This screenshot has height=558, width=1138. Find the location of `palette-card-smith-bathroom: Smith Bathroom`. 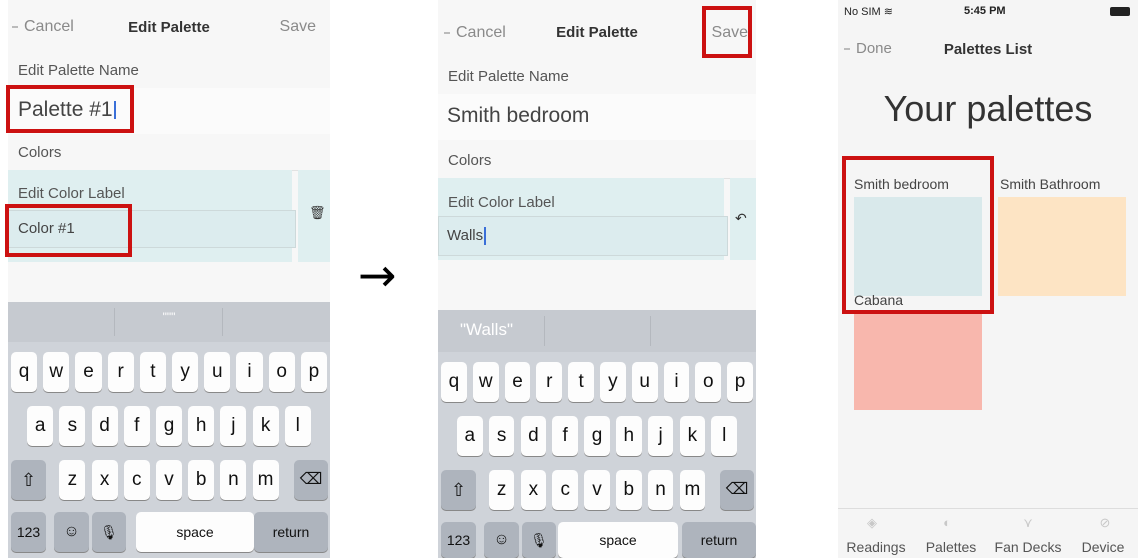

palette-card-smith-bathroom: Smith Bathroom is located at coordinates (1062, 236).